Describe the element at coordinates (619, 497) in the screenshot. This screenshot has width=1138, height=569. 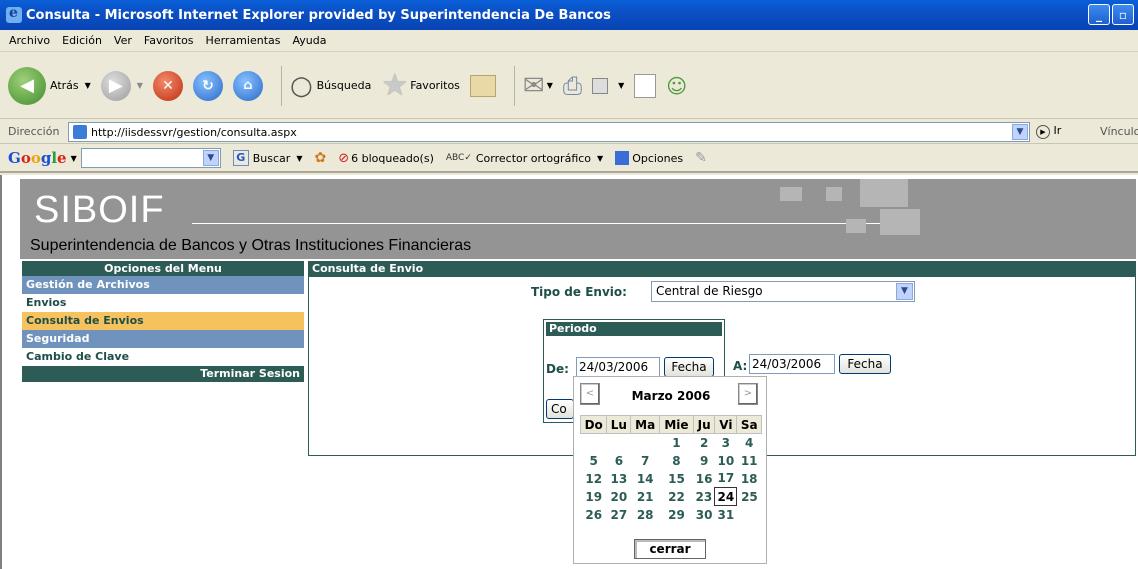
I see `calendar-day: 20` at that location.